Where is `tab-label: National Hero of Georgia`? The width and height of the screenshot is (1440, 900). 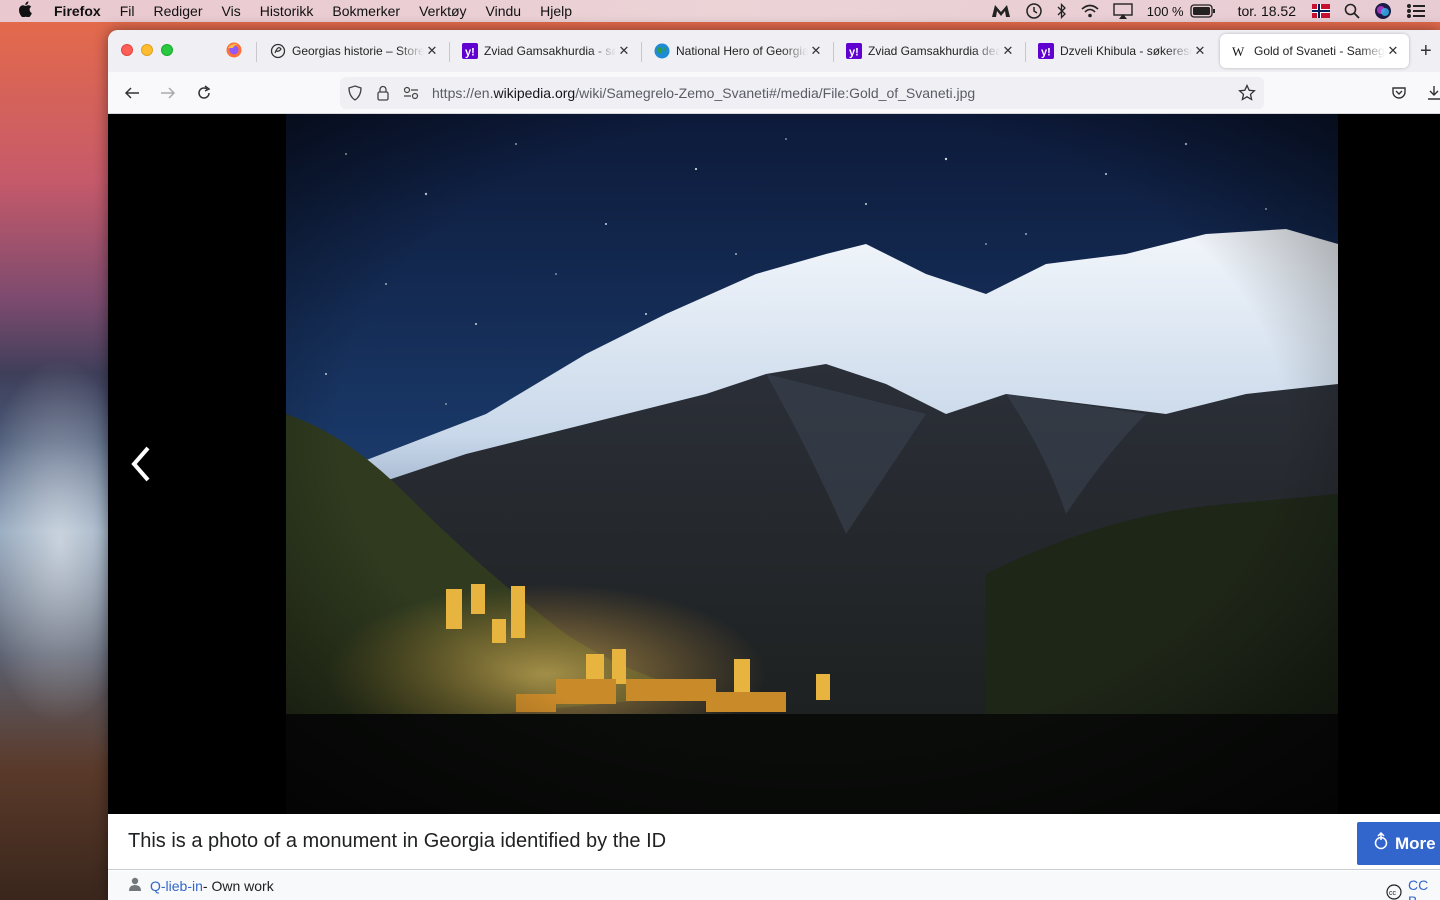 tab-label: National Hero of Georgia is located at coordinates (742, 51).